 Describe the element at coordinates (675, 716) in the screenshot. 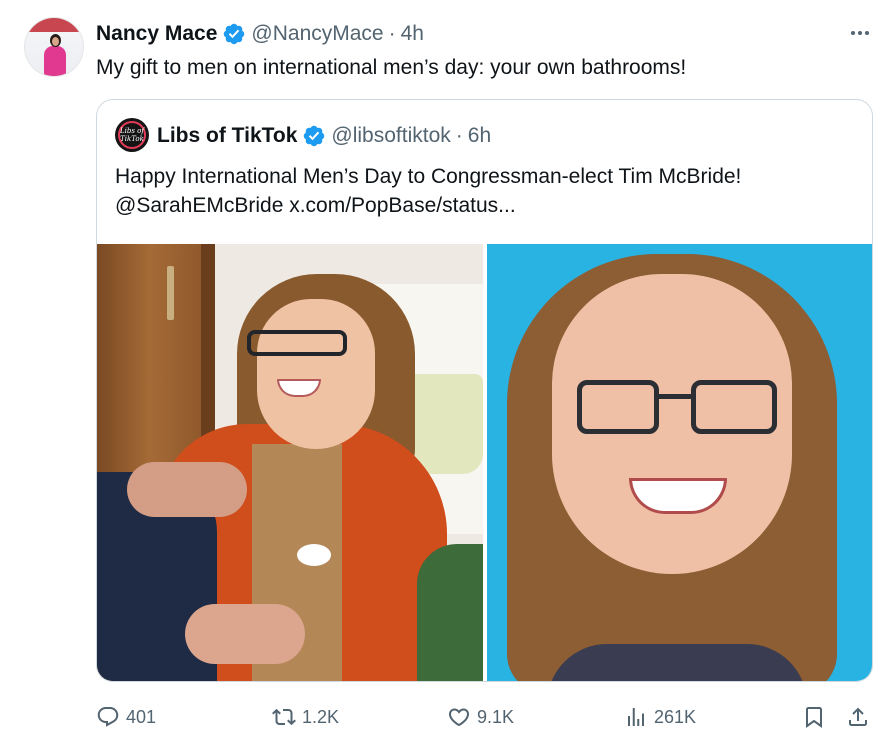

I see `views-count: 261K` at that location.